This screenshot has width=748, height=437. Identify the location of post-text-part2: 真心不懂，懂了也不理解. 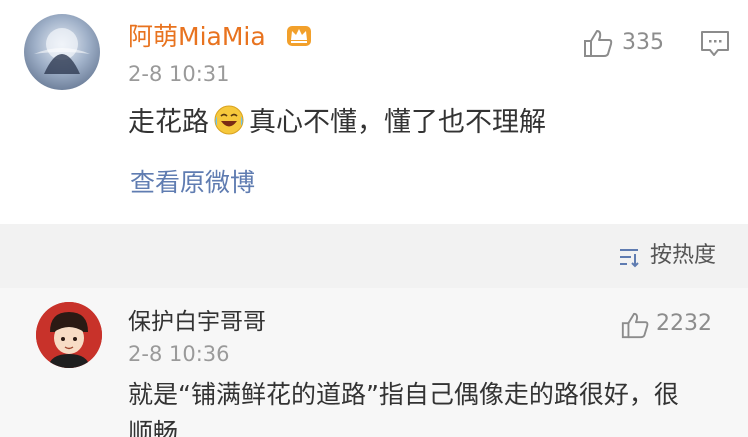
(397, 122).